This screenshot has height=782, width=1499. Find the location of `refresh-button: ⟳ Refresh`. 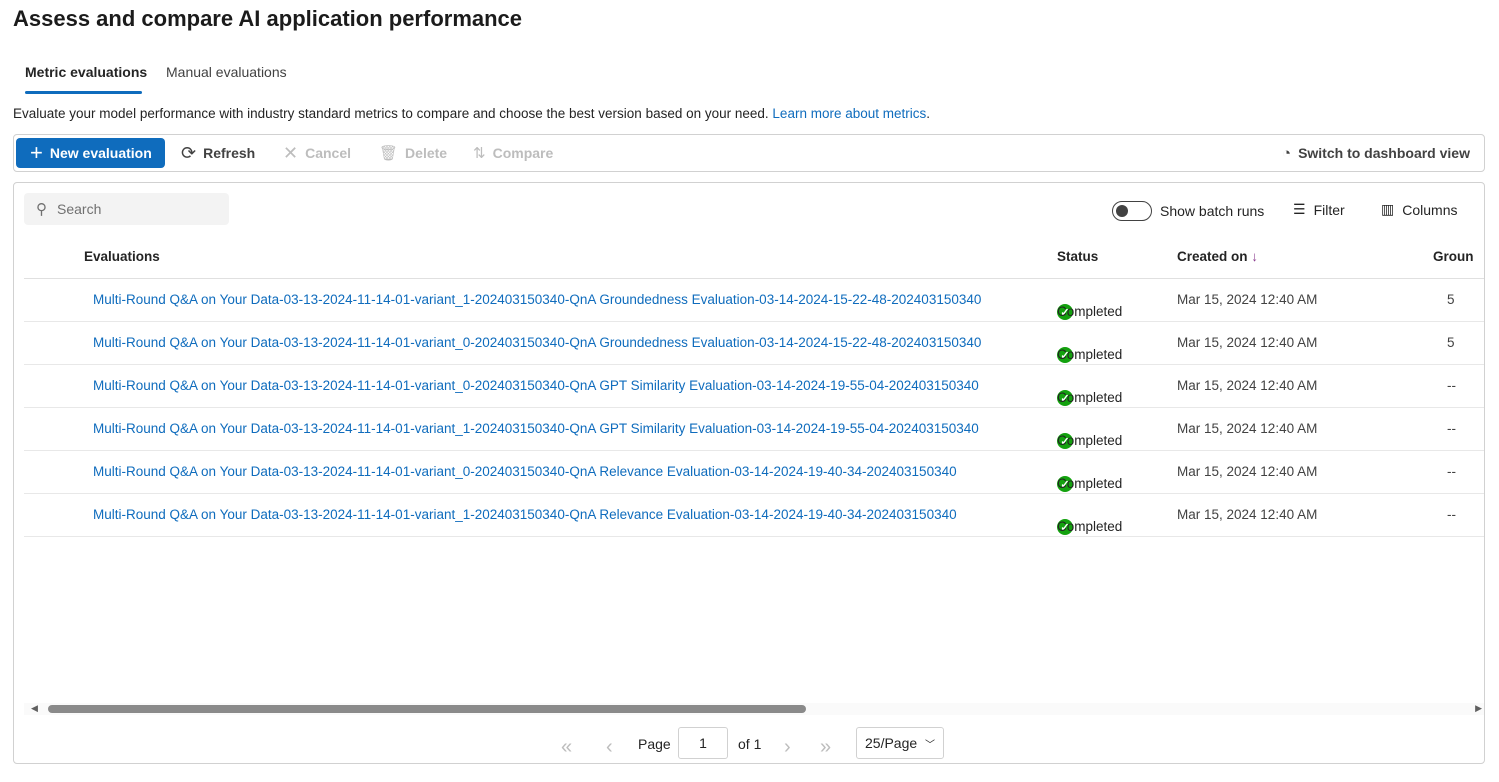

refresh-button: ⟳ Refresh is located at coordinates (218, 153).